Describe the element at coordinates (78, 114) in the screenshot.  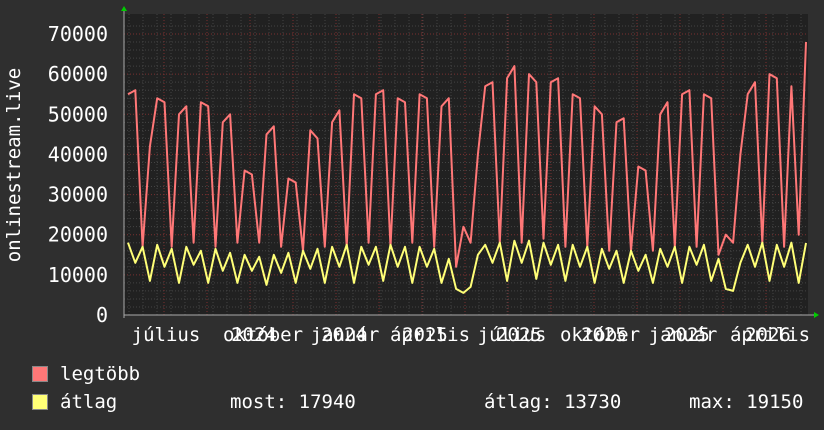
I see `y-tick-label: 50000` at that location.